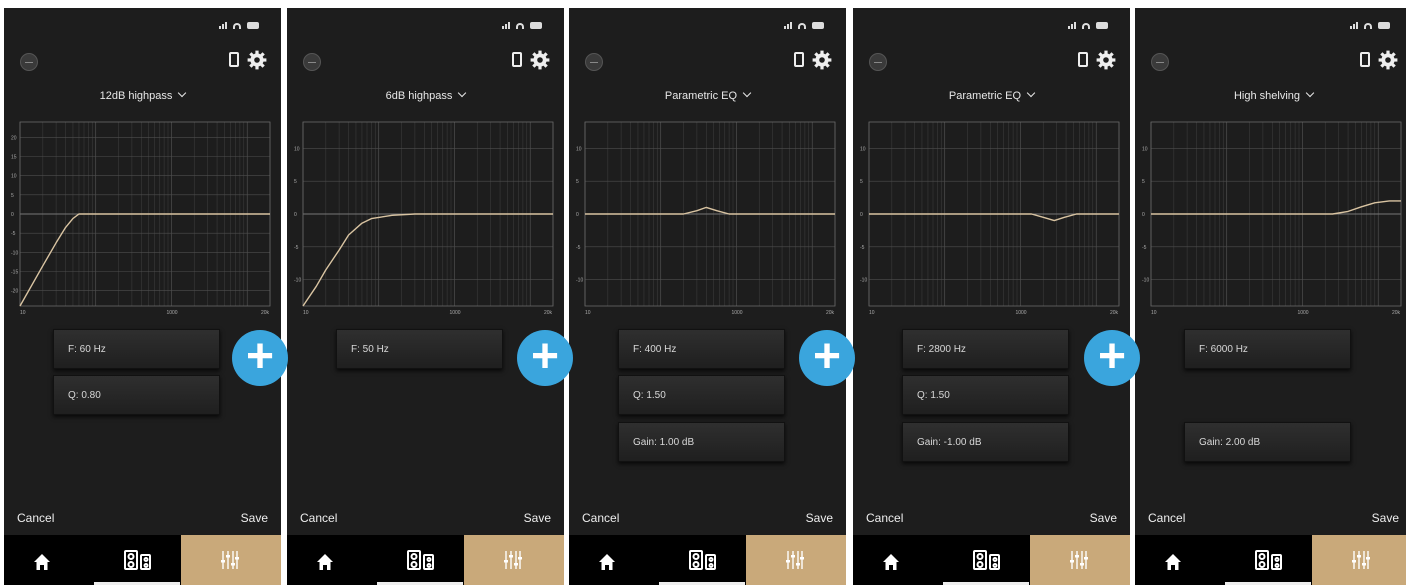 The height and width of the screenshot is (585, 1406). I want to click on chevron-down-icon, so click(1031, 93).